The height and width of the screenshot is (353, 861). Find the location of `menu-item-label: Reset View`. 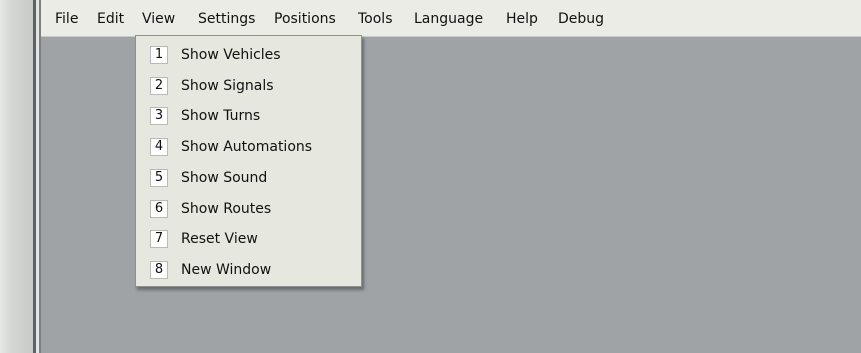

menu-item-label: Reset View is located at coordinates (219, 239).